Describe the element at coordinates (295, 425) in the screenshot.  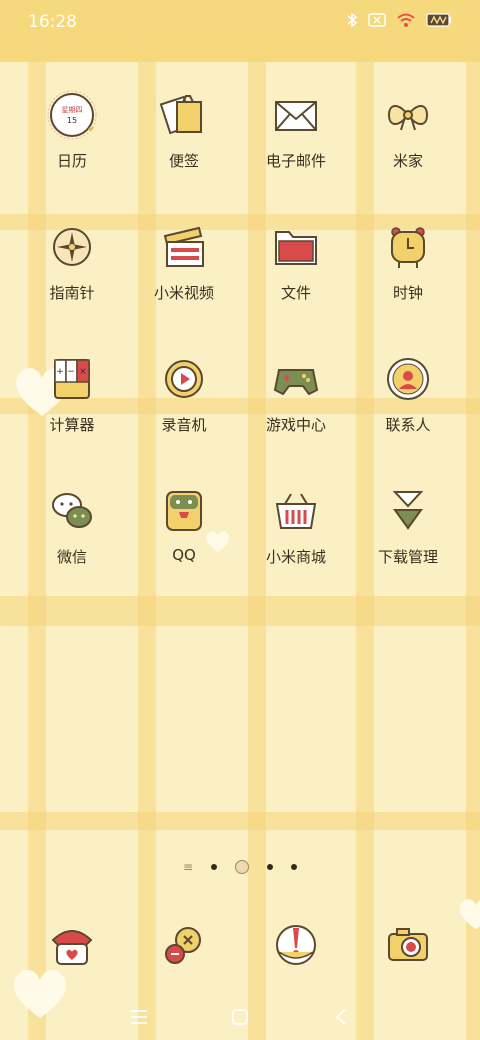
I see `app-label: 游戏中心` at that location.